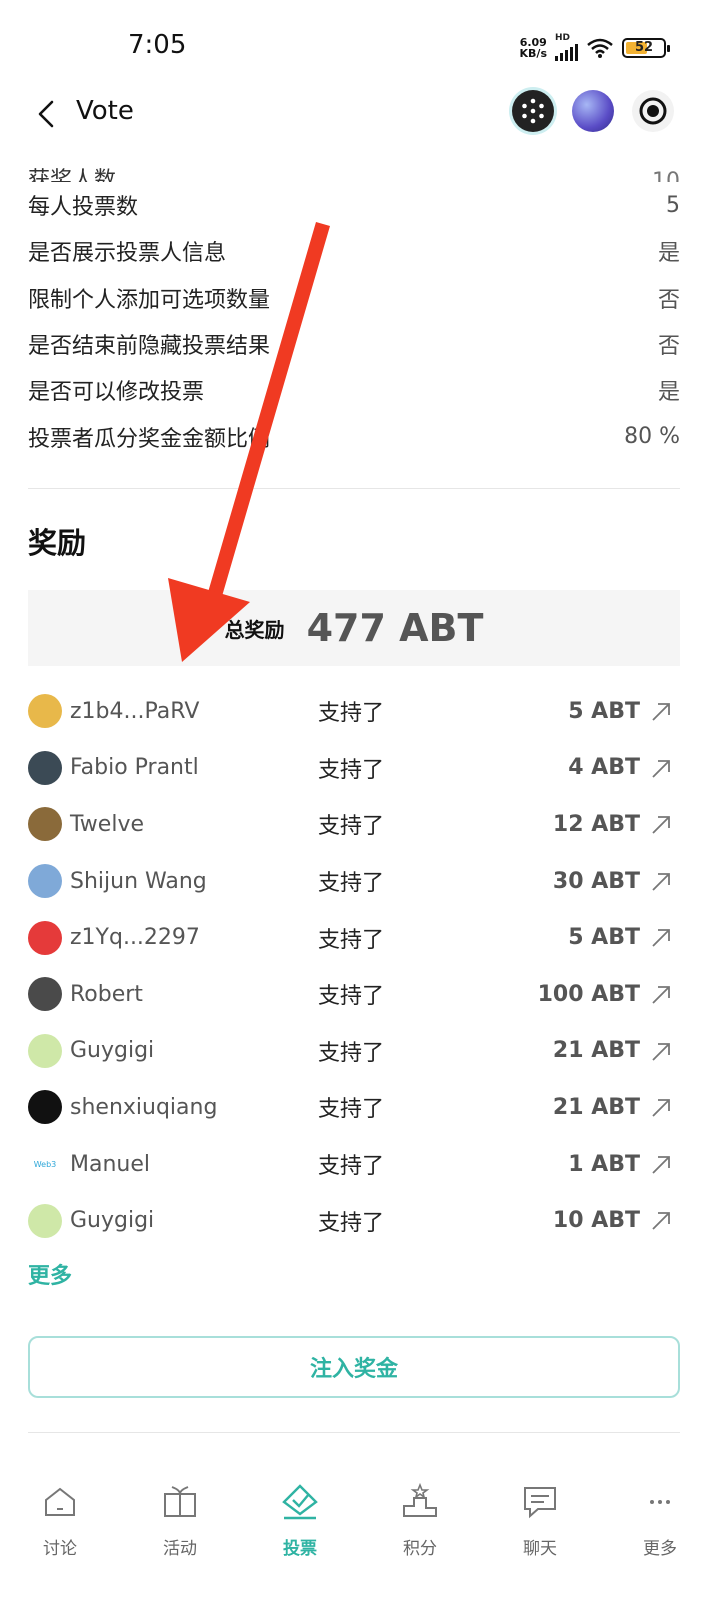  What do you see at coordinates (57, 543) in the screenshot?
I see `reward-section-title: 奖励` at bounding box center [57, 543].